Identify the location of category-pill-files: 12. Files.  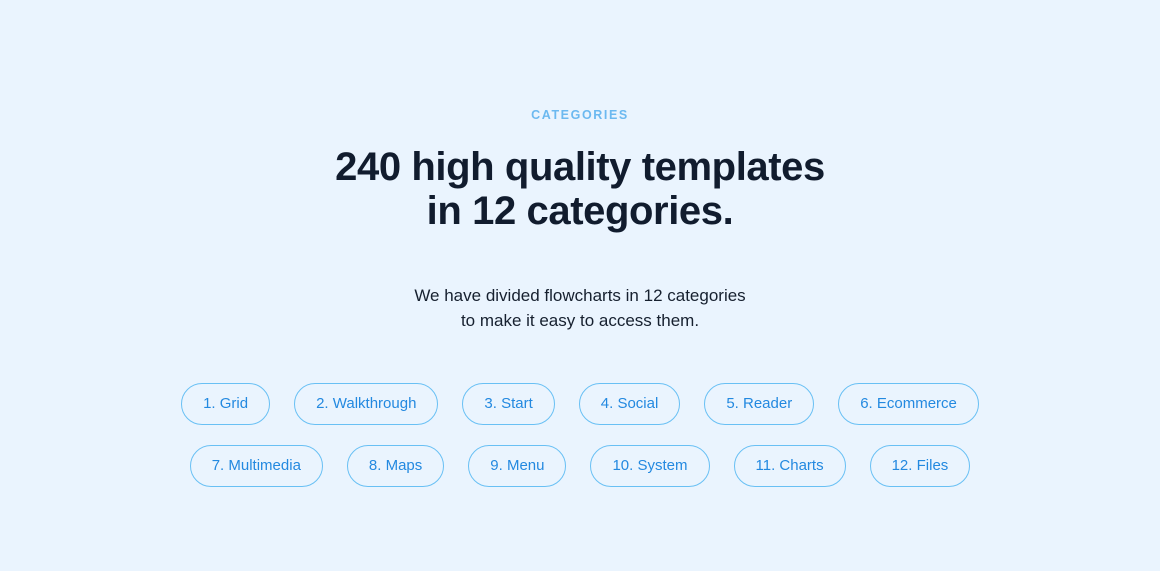
(920, 465).